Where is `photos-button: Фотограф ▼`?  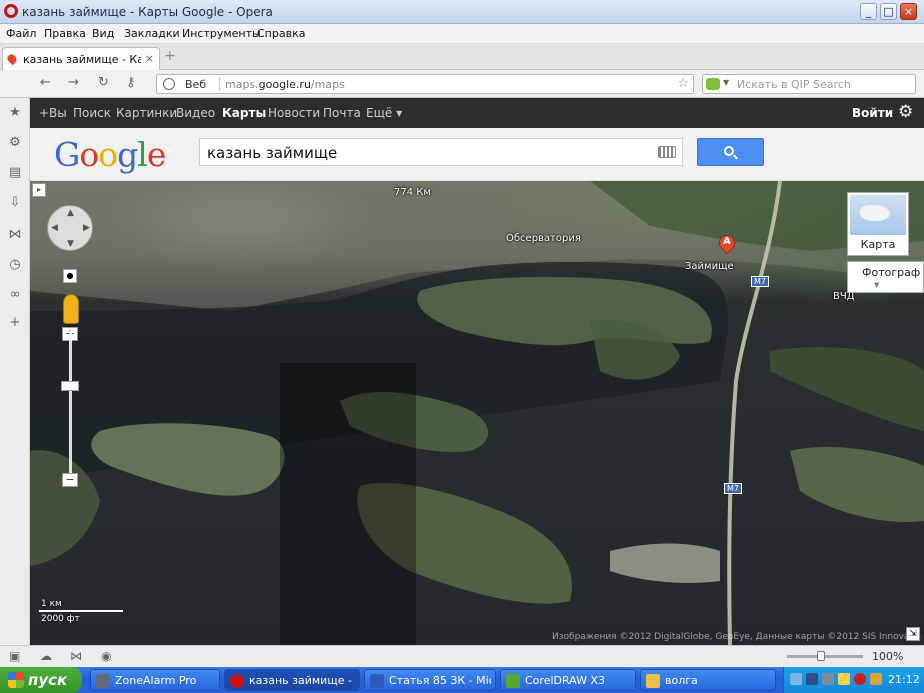 photos-button: Фотограф ▼ is located at coordinates (885, 277).